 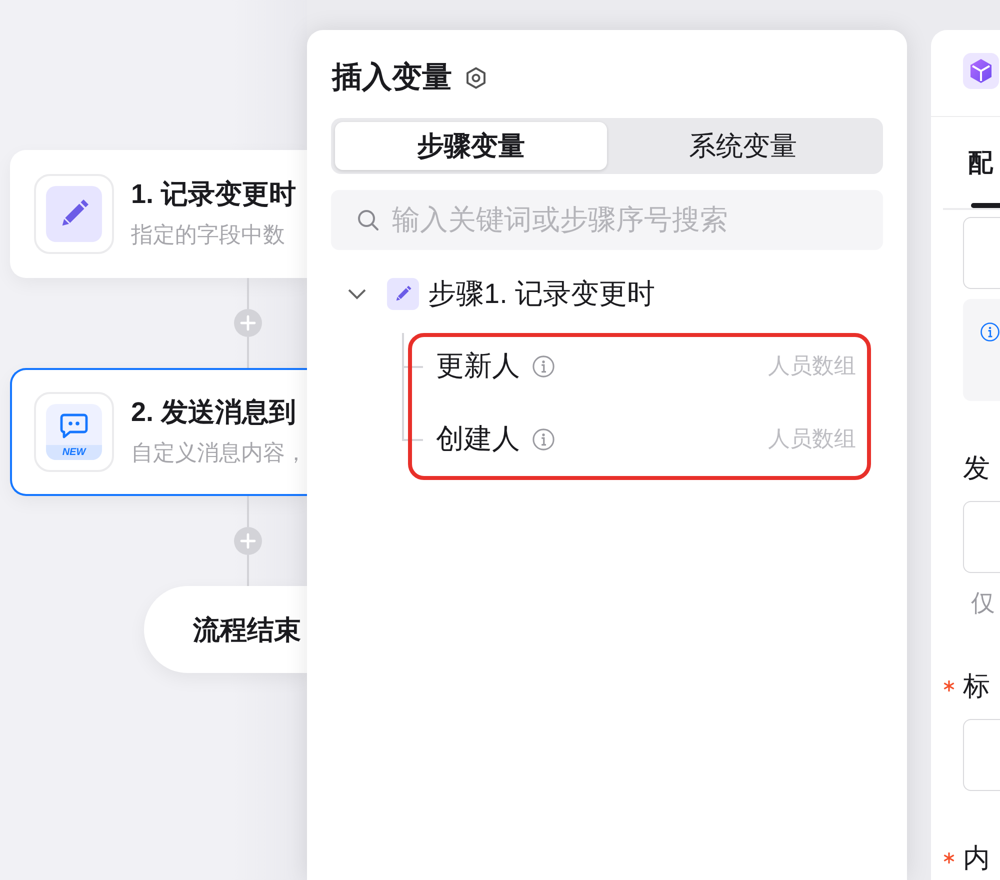 I want to click on tab: 系统变量, so click(x=743, y=146).